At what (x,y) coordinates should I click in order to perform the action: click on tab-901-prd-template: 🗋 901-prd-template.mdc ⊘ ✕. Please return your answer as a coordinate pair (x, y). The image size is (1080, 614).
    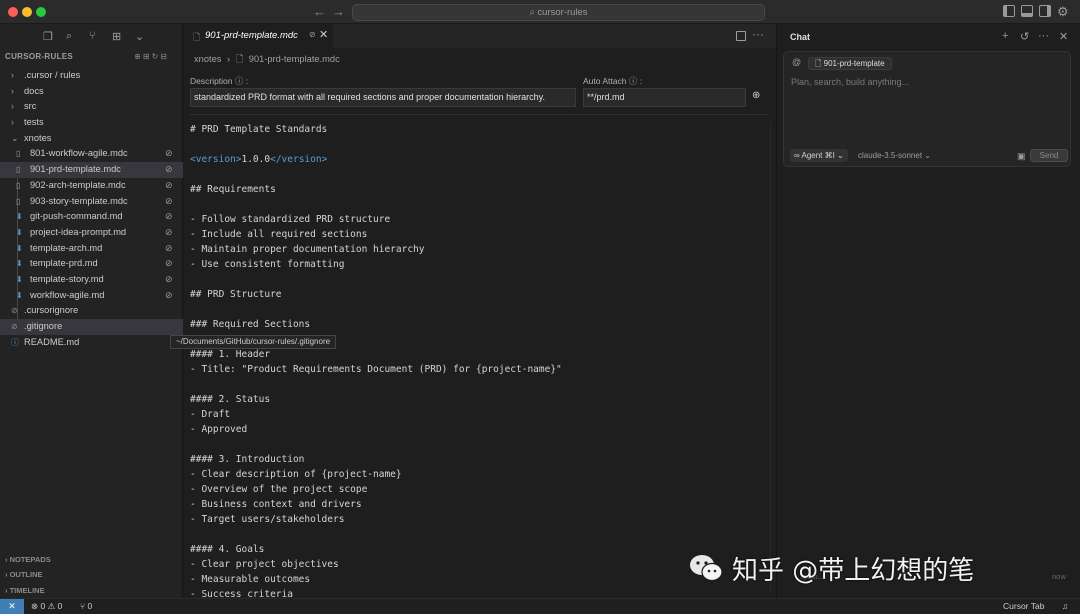
    Looking at the image, I should click on (258, 36).